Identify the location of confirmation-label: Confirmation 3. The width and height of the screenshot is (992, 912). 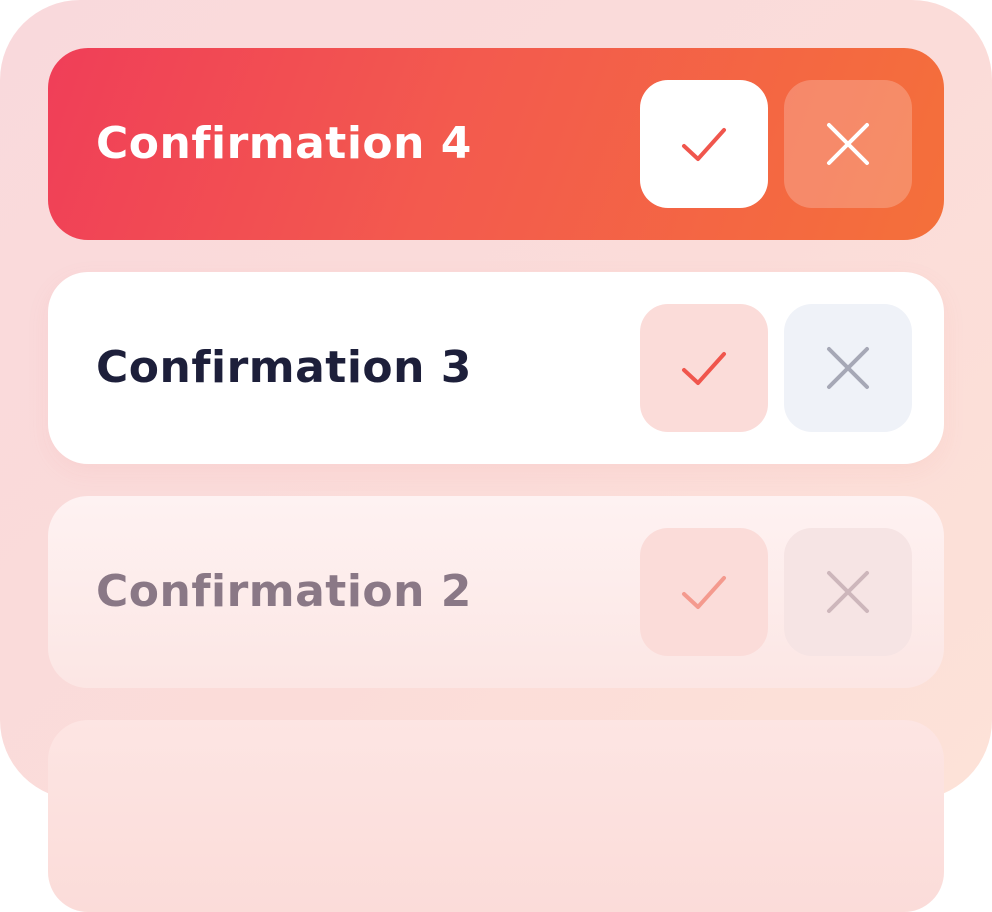
(284, 367).